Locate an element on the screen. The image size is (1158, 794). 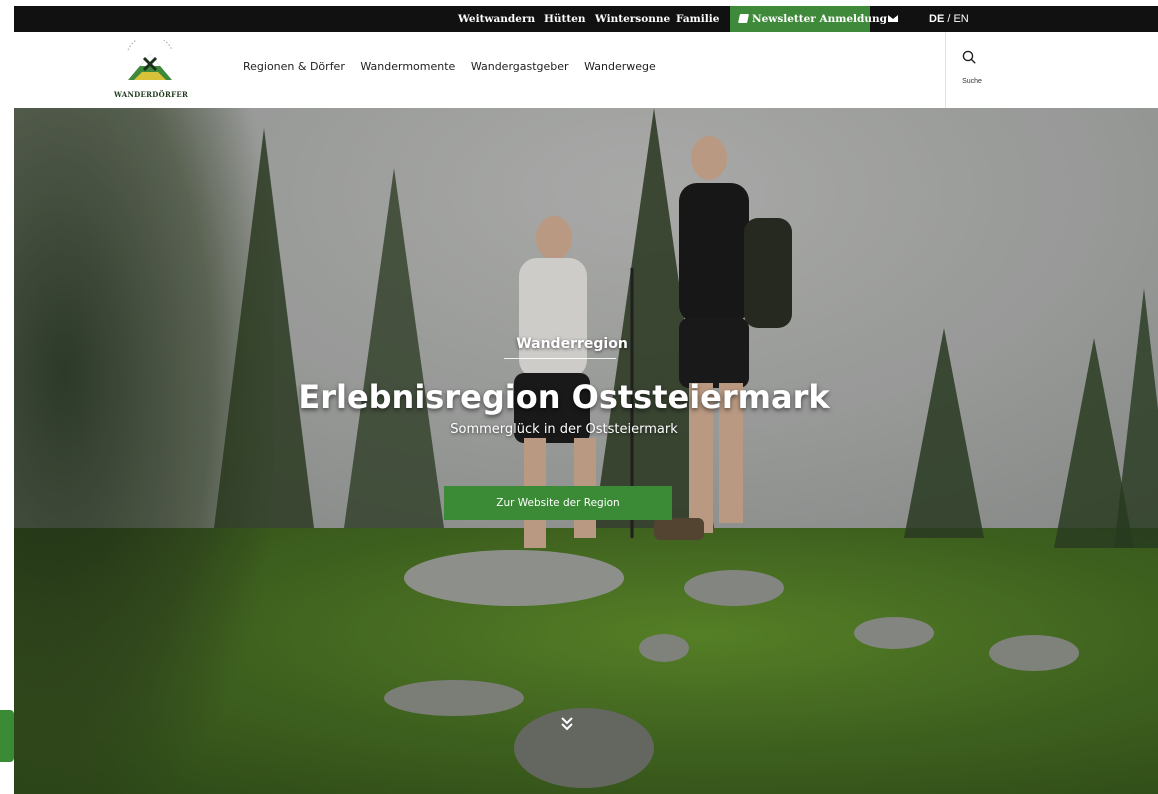
nav-wanderwege: Wanderwege is located at coordinates (620, 66).